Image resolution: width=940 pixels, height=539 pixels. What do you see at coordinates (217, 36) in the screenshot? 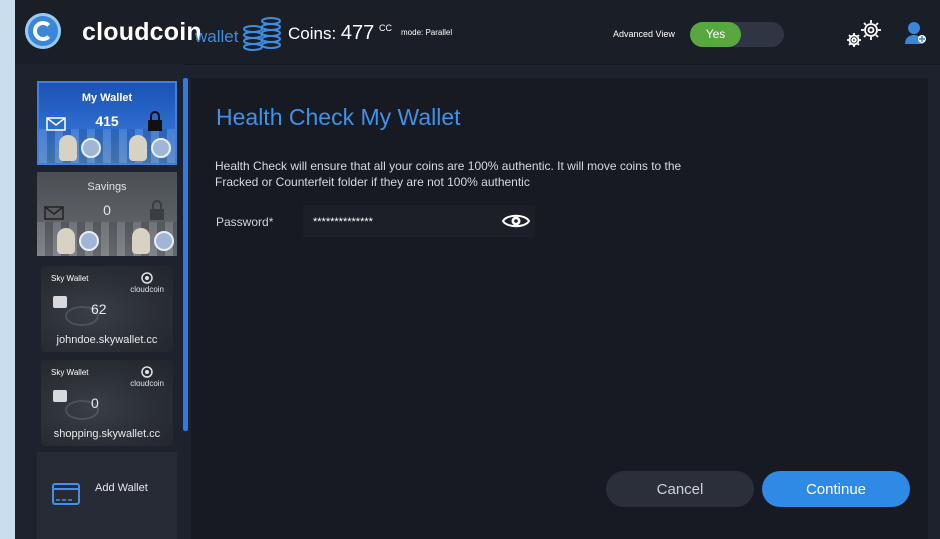
I see `brand-sub: wallet` at bounding box center [217, 36].